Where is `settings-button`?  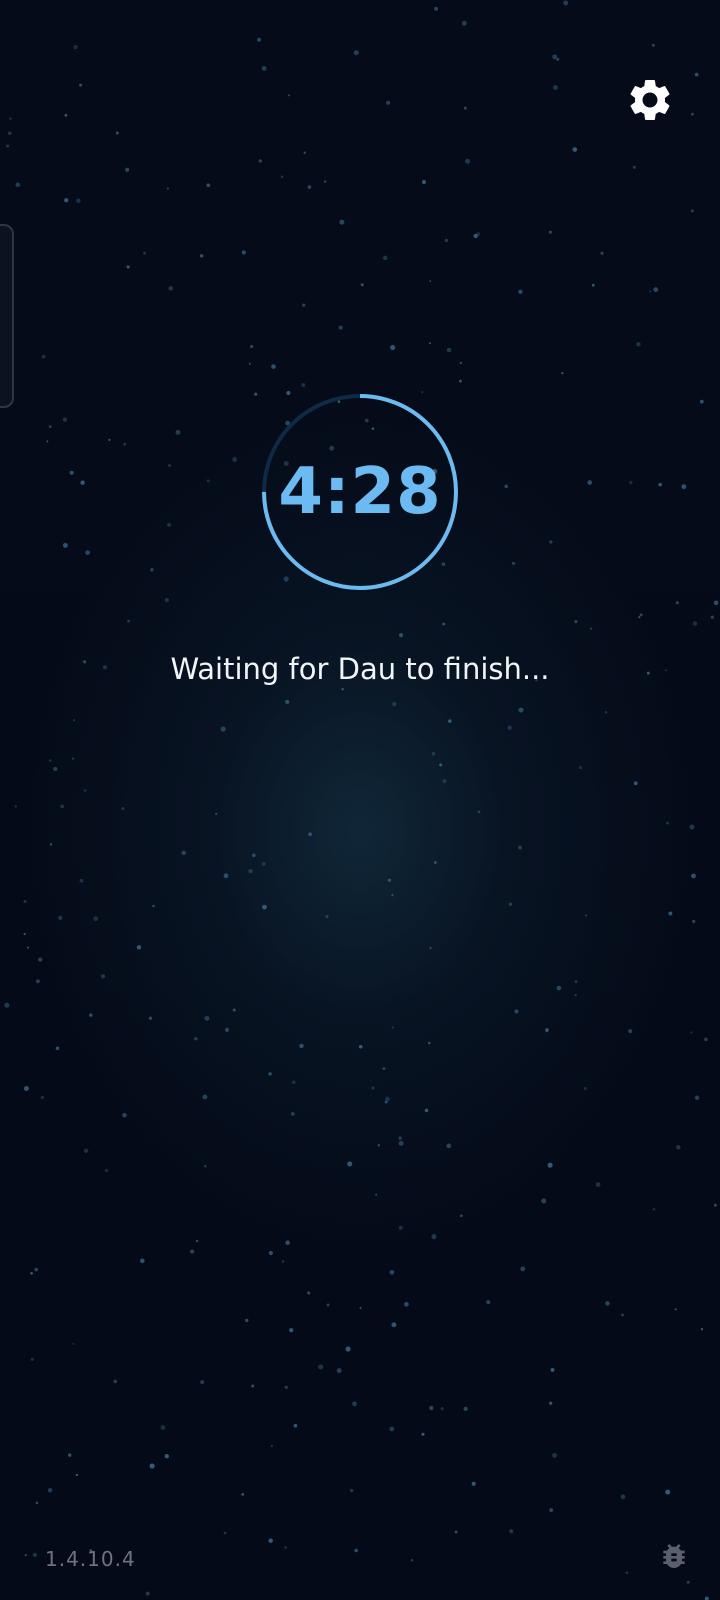
settings-button is located at coordinates (650, 100).